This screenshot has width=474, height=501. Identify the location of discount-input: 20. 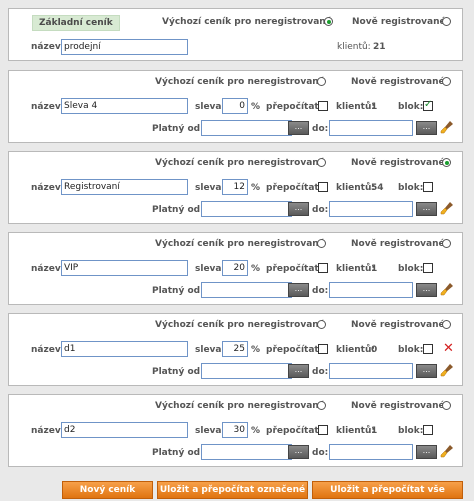
(235, 268).